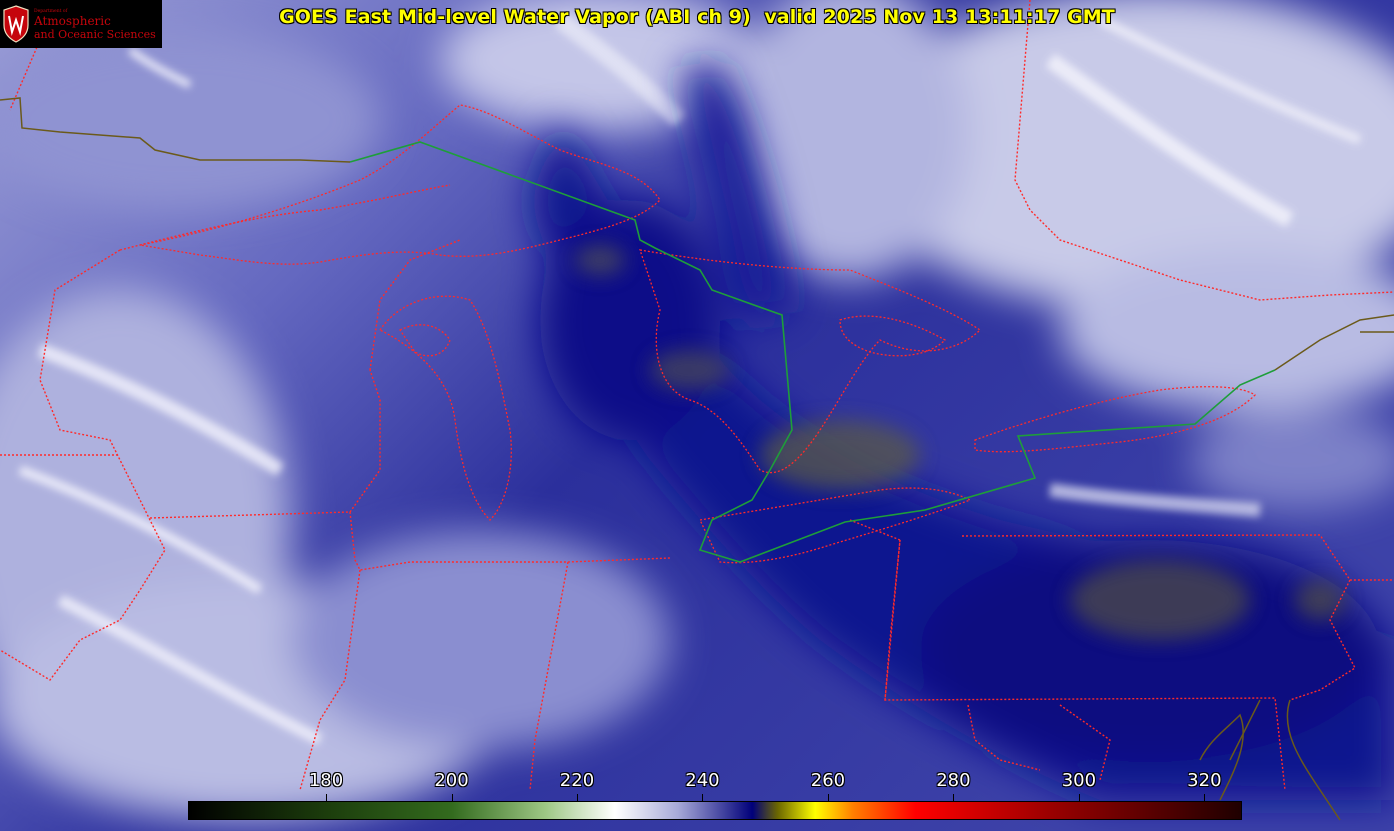 The width and height of the screenshot is (1394, 831). What do you see at coordinates (1204, 780) in the screenshot?
I see `colorbar-tick-label: 320` at bounding box center [1204, 780].